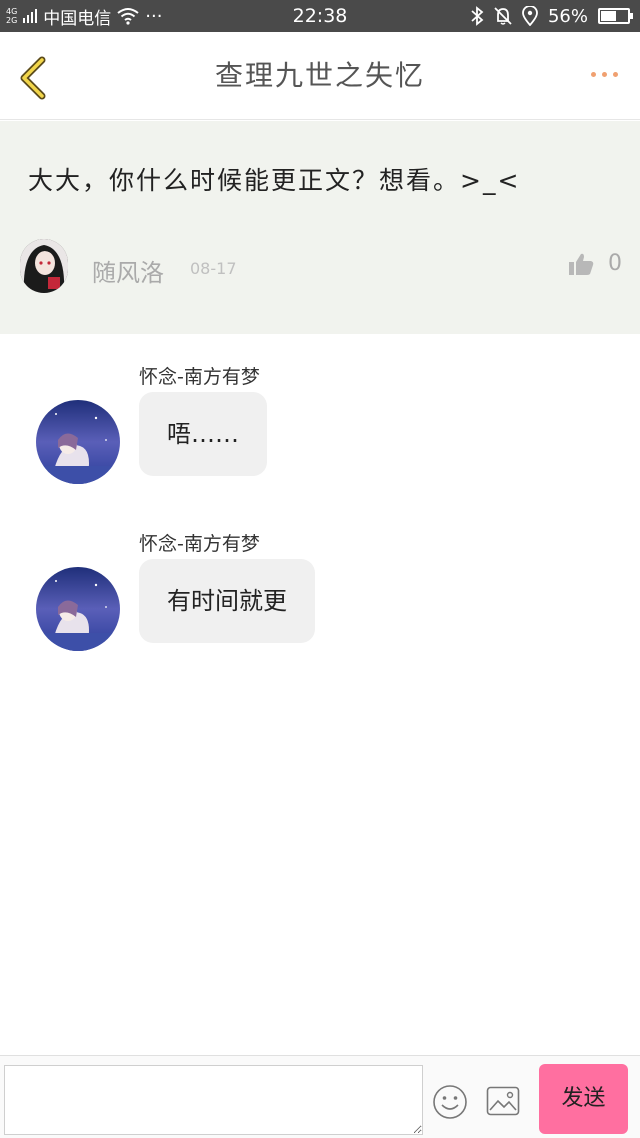 The image size is (640, 1138). Describe the element at coordinates (450, 1102) in the screenshot. I see `emoji-icon` at that location.